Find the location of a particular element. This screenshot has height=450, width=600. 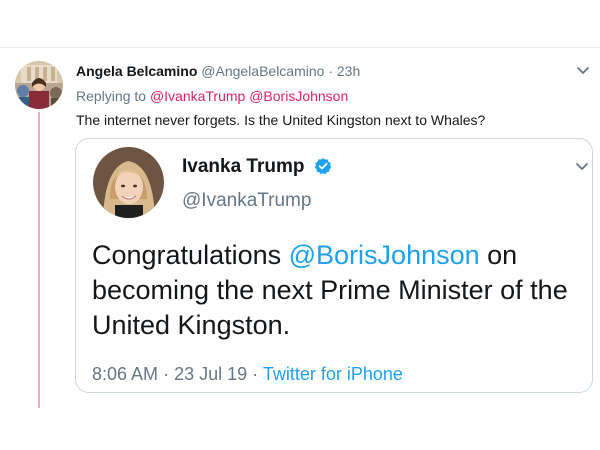

author-name: Angela Belcamino is located at coordinates (136, 71).